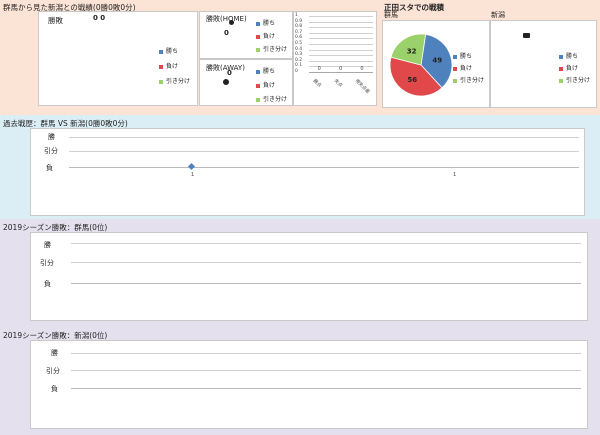  What do you see at coordinates (437, 61) in the screenshot?
I see `pie-data-label: 49` at bounding box center [437, 61].